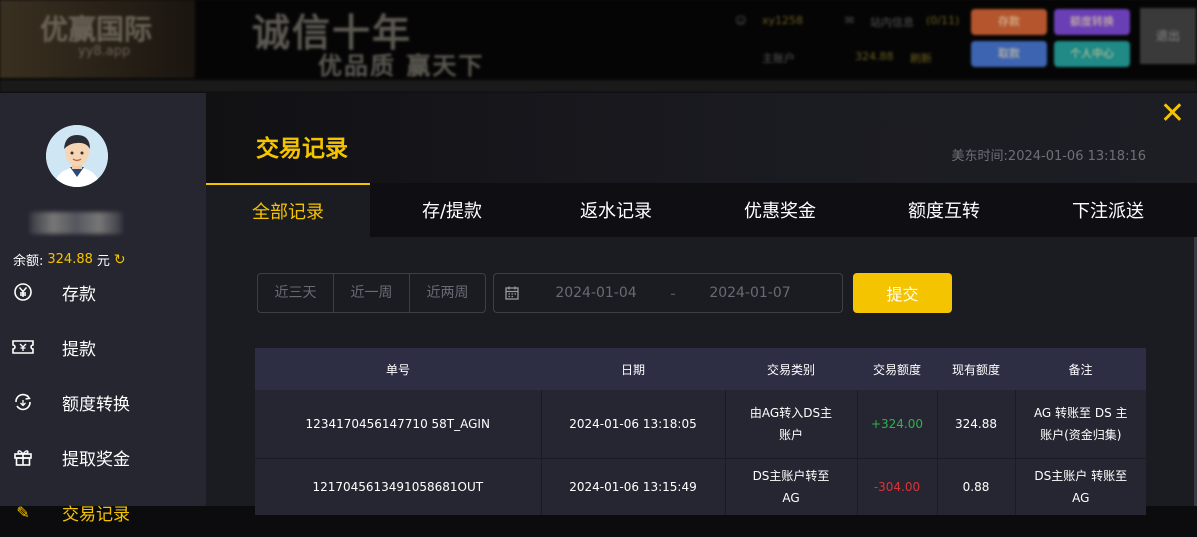 This screenshot has width=1197, height=537. I want to click on account-sidebar: 余额: 324.88 元 ↻ 存款 提款 额度转换 提取奖金 ✎ 交易记录, so click(103, 309).